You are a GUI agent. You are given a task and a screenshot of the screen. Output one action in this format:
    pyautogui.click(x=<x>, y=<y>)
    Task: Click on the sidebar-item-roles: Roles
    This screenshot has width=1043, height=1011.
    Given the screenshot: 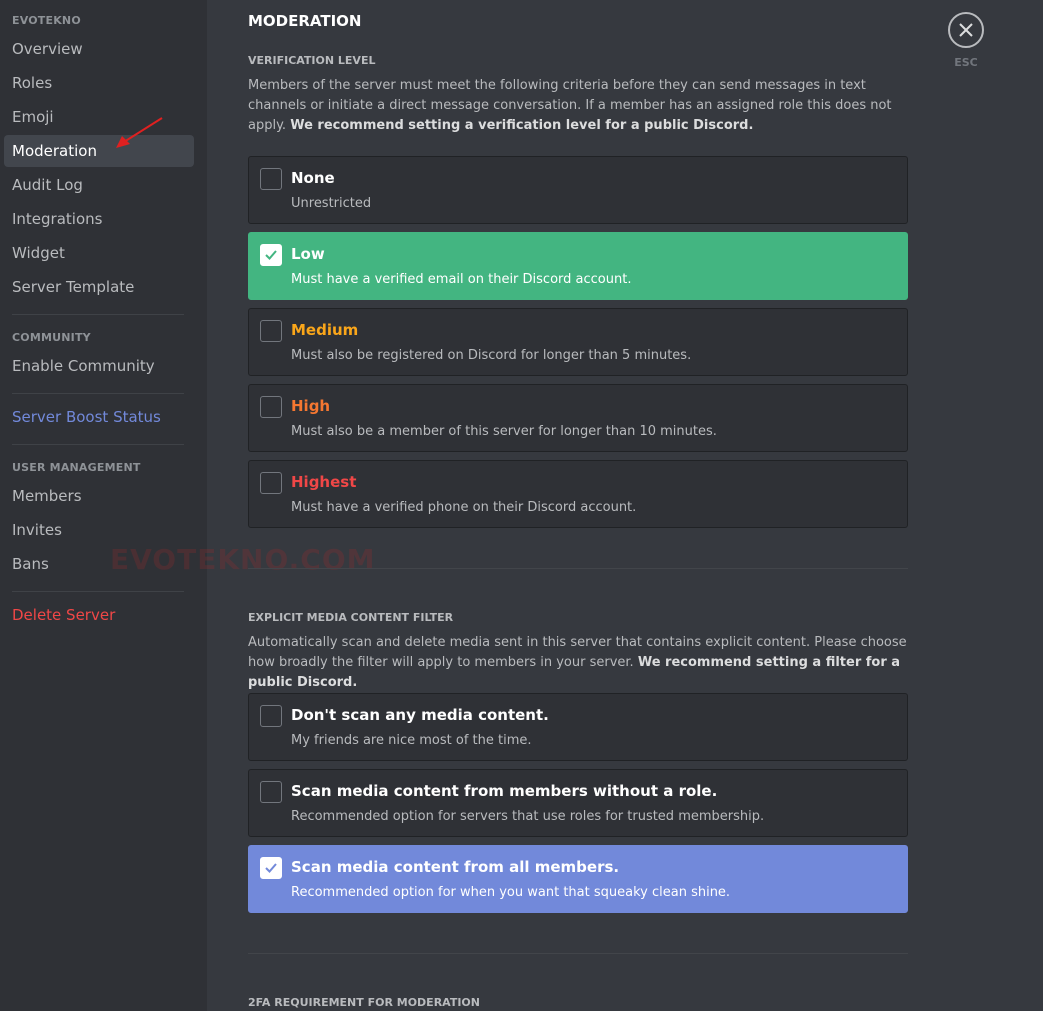 What is the action you would take?
    pyautogui.click(x=99, y=83)
    